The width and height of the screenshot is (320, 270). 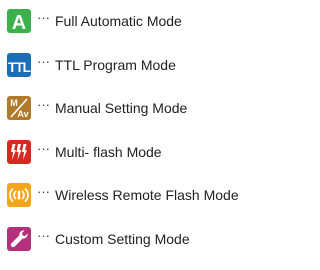 I want to click on wrench-icon, so click(x=19, y=239).